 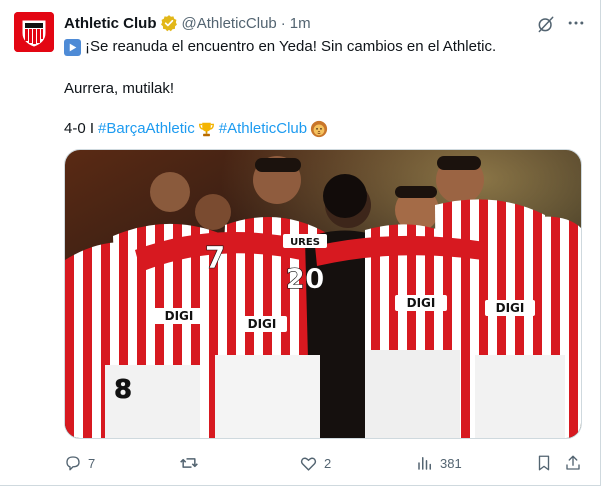 I want to click on verified-badge-icon, so click(x=169, y=23).